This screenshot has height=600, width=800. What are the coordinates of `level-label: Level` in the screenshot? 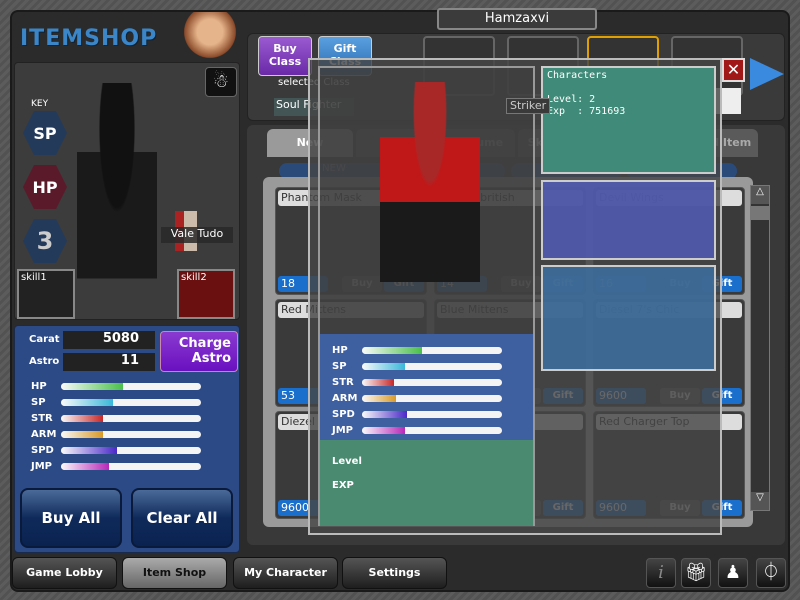 It's located at (347, 461).